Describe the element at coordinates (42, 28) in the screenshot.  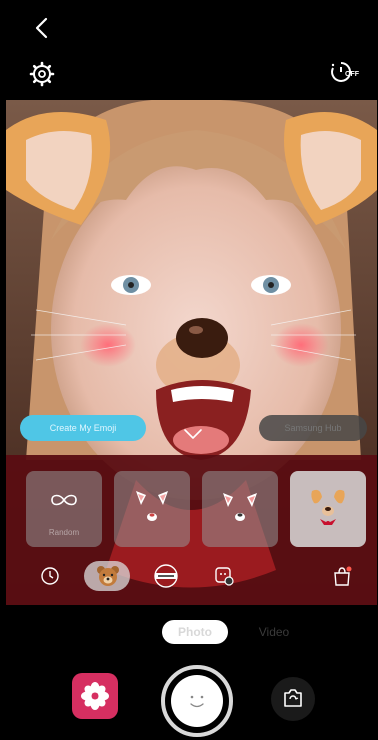
I see `back-arrow-icon` at that location.